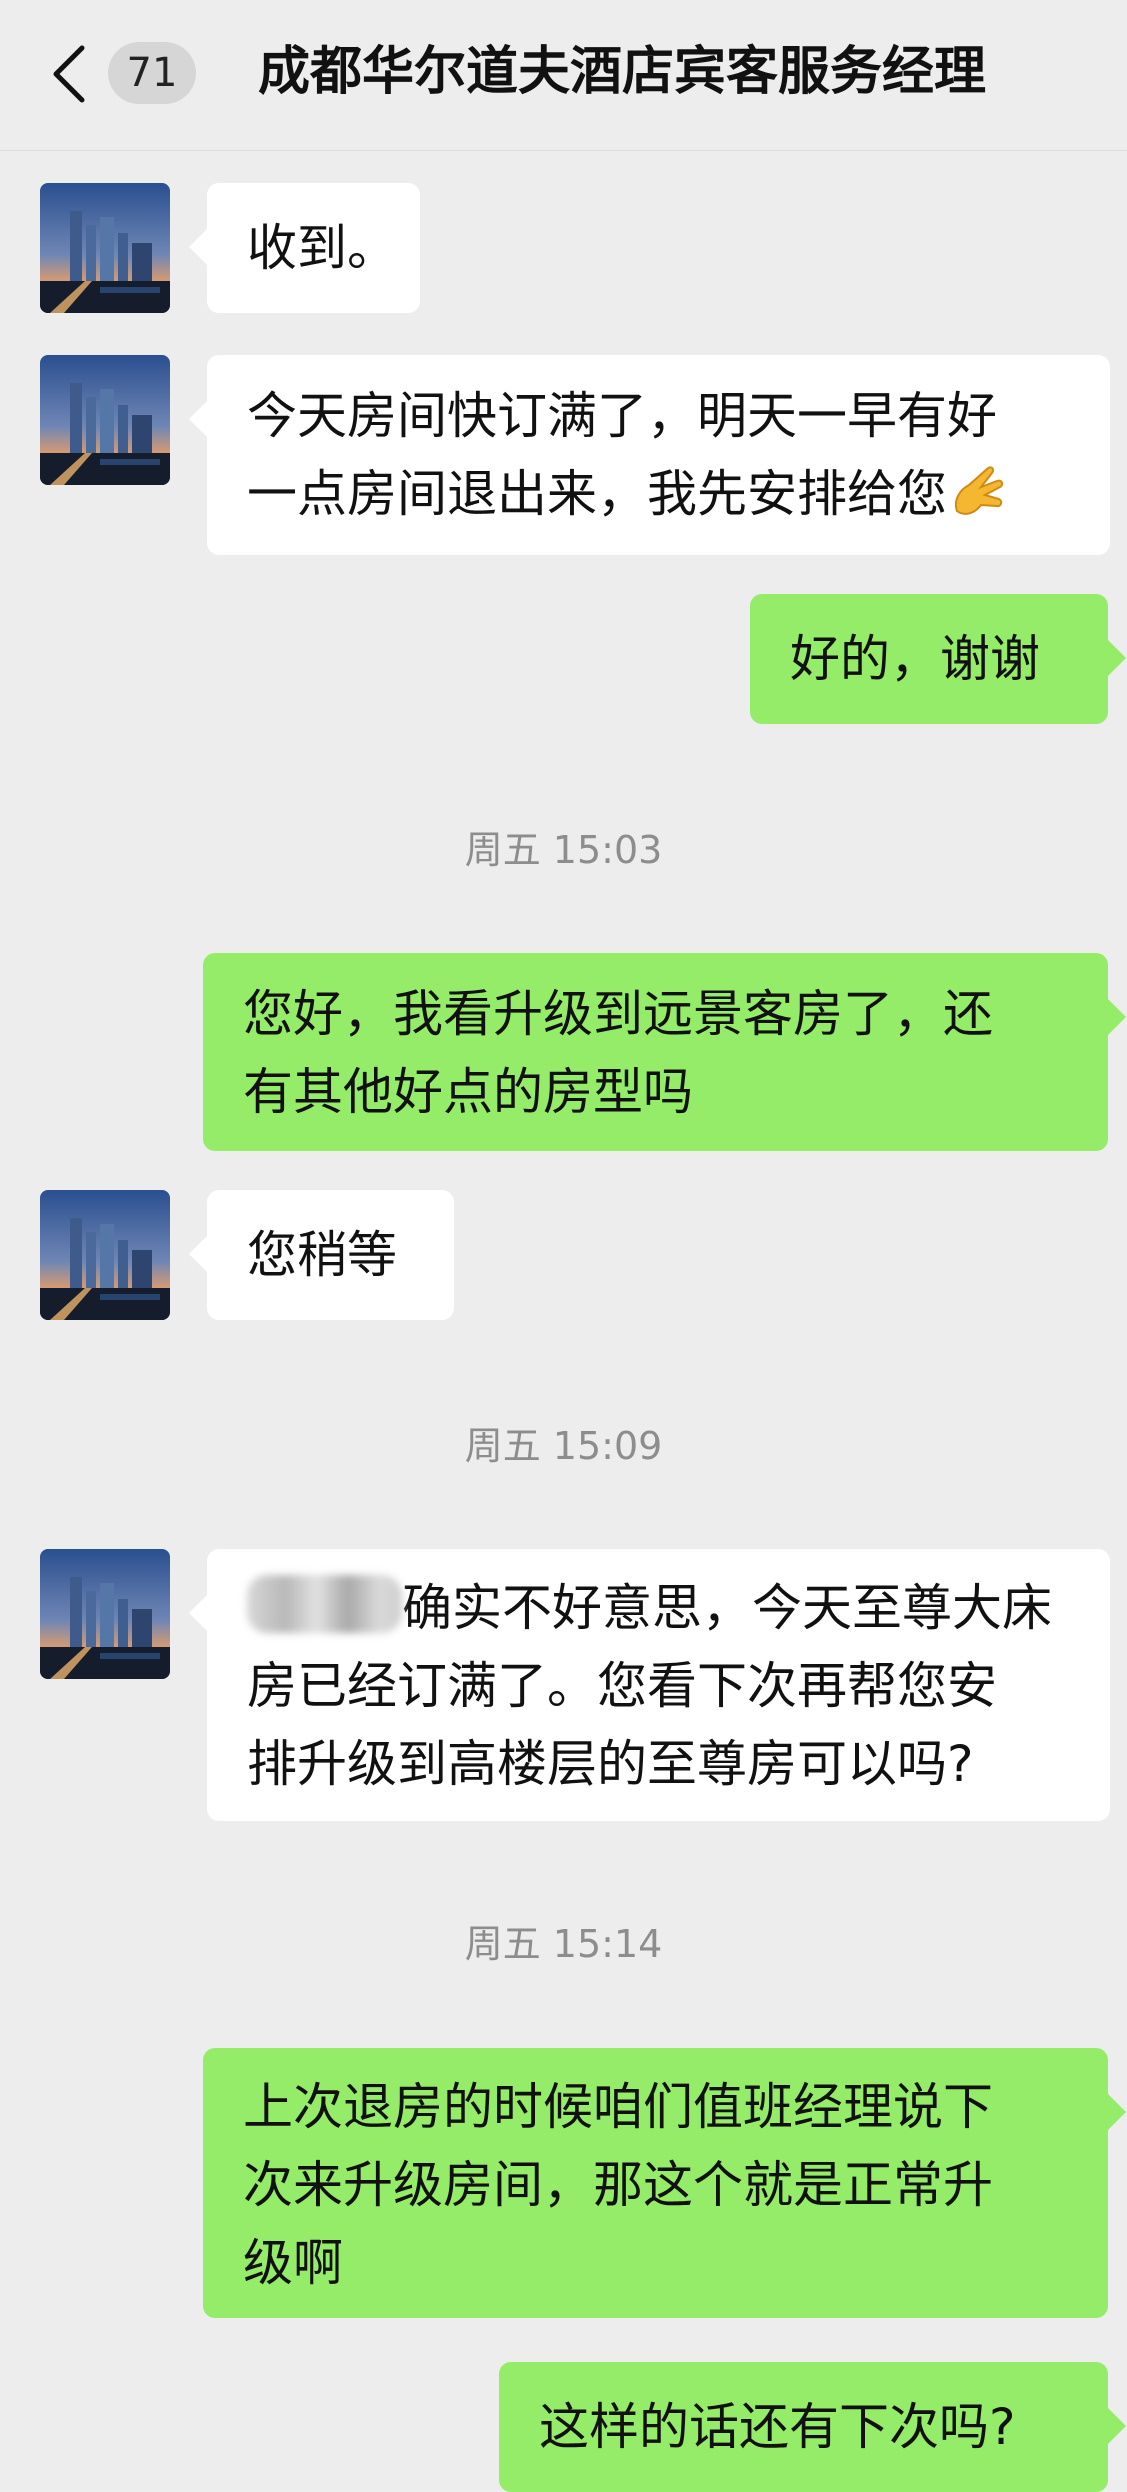 The width and height of the screenshot is (1127, 2492). Describe the element at coordinates (622, 1686) in the screenshot. I see `message-text-line: 房已经订满了。您看下次再帮您安` at that location.